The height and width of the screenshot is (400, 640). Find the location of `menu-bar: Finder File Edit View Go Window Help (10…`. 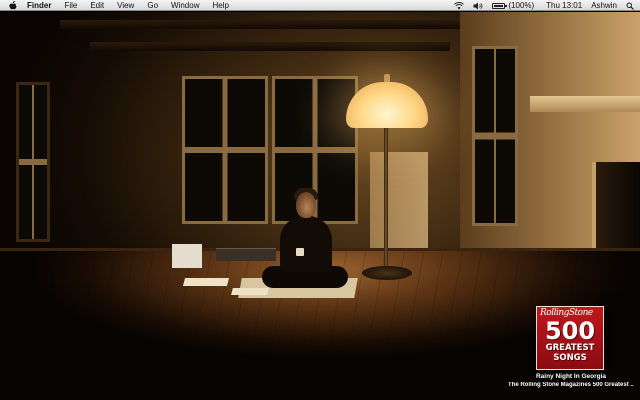

menu-bar: Finder File Edit View Go Window Help (10… is located at coordinates (320, 5).